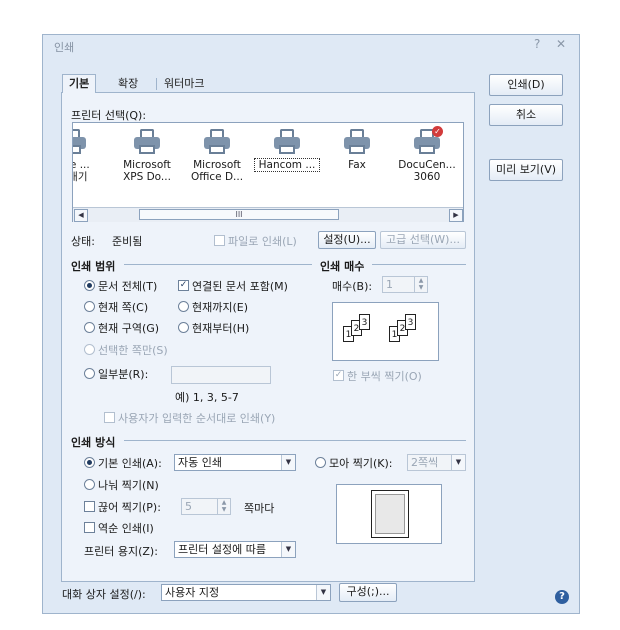 This screenshot has height=630, width=620. Describe the element at coordinates (64, 47) in the screenshot. I see `dialog-title: 인쇄` at that location.